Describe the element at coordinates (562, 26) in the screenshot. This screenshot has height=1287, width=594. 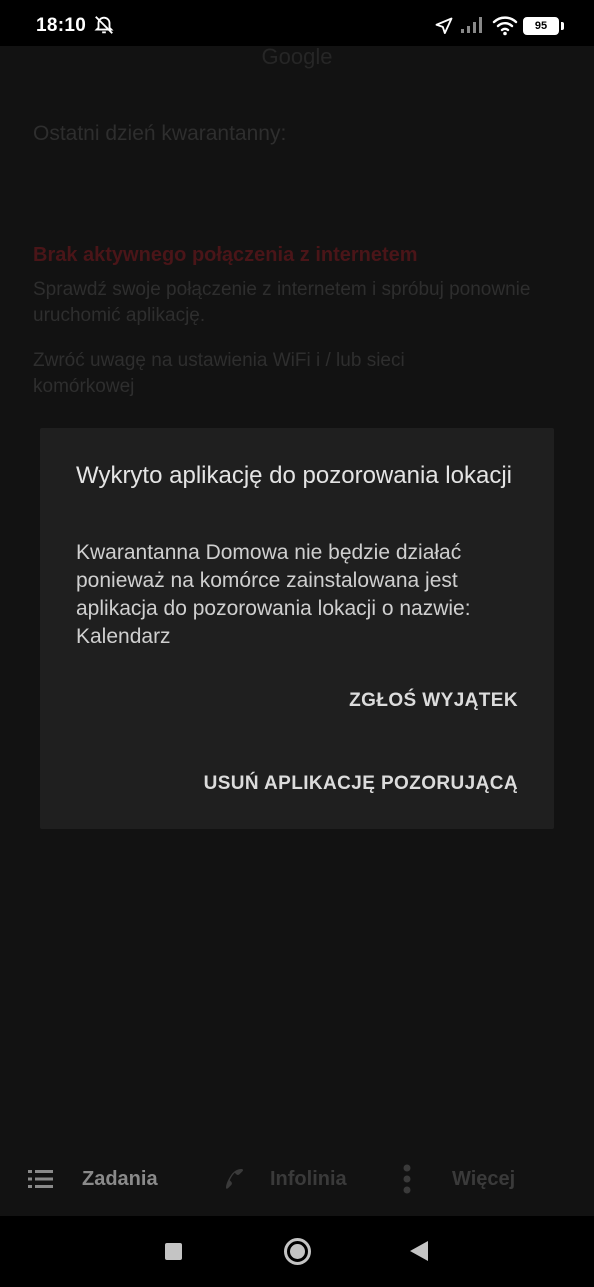
I see `battery-tip` at that location.